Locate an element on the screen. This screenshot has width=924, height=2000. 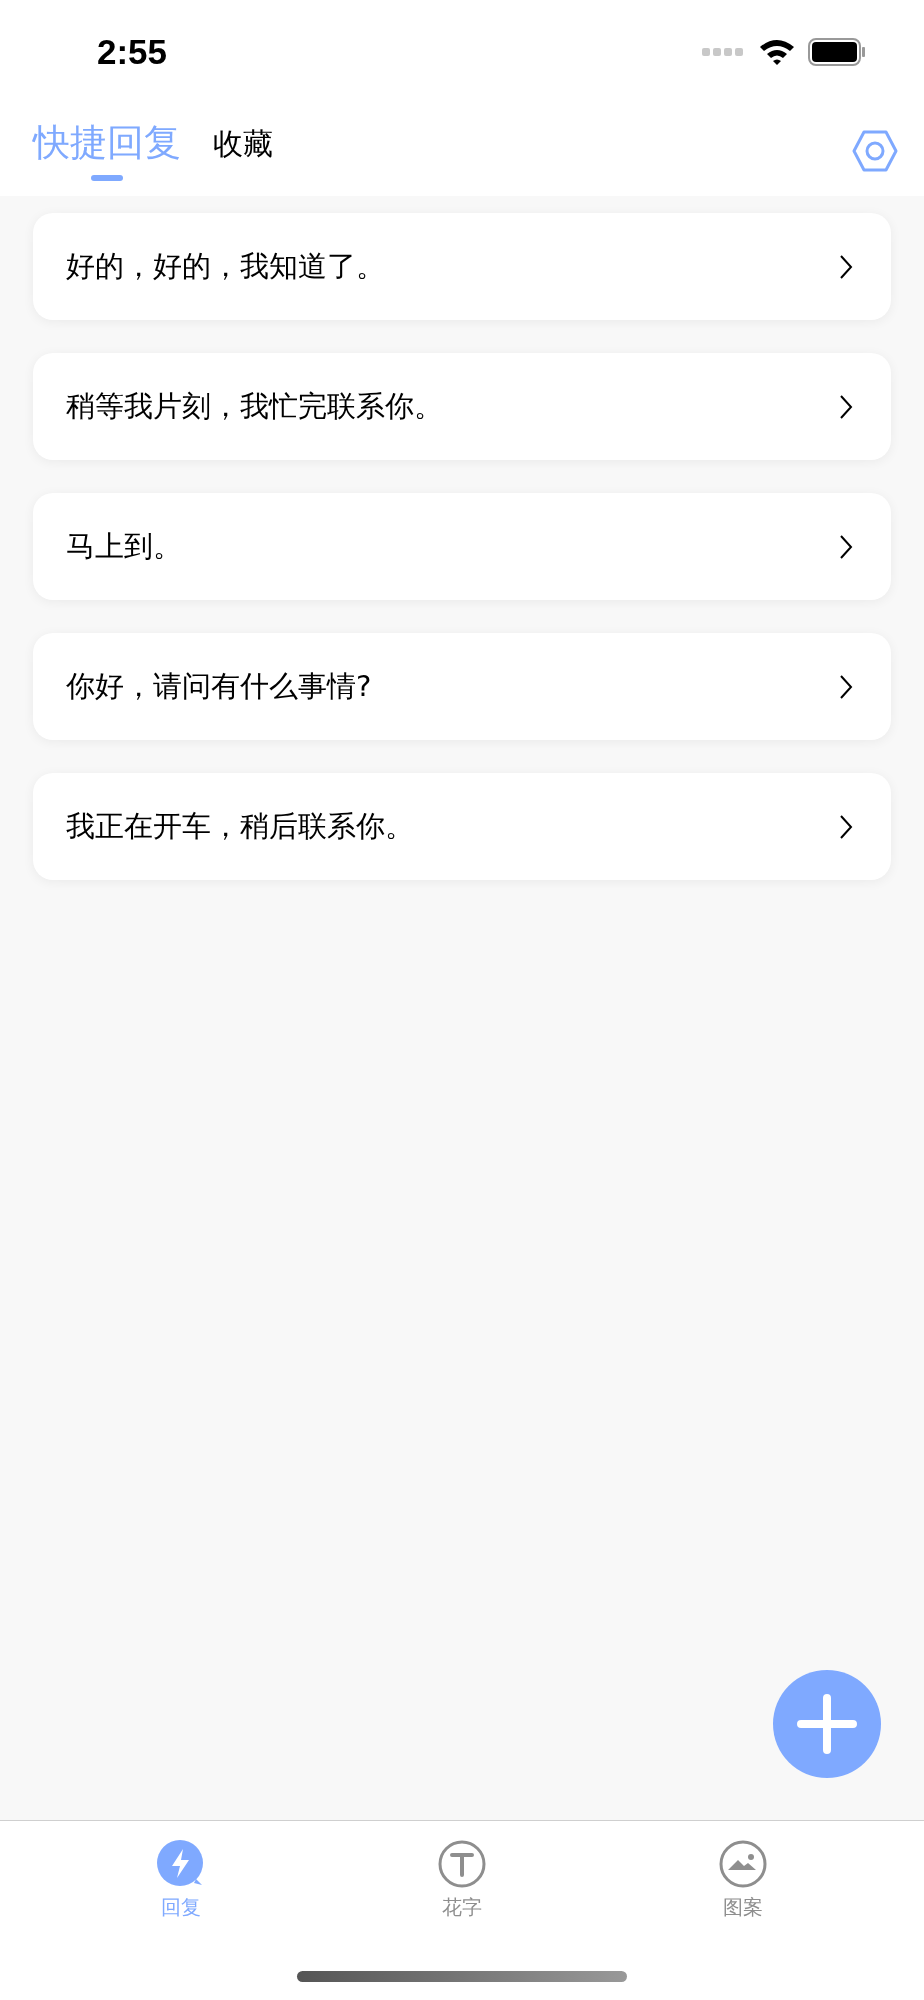
reply-text: 马上到。 is located at coordinates (124, 546).